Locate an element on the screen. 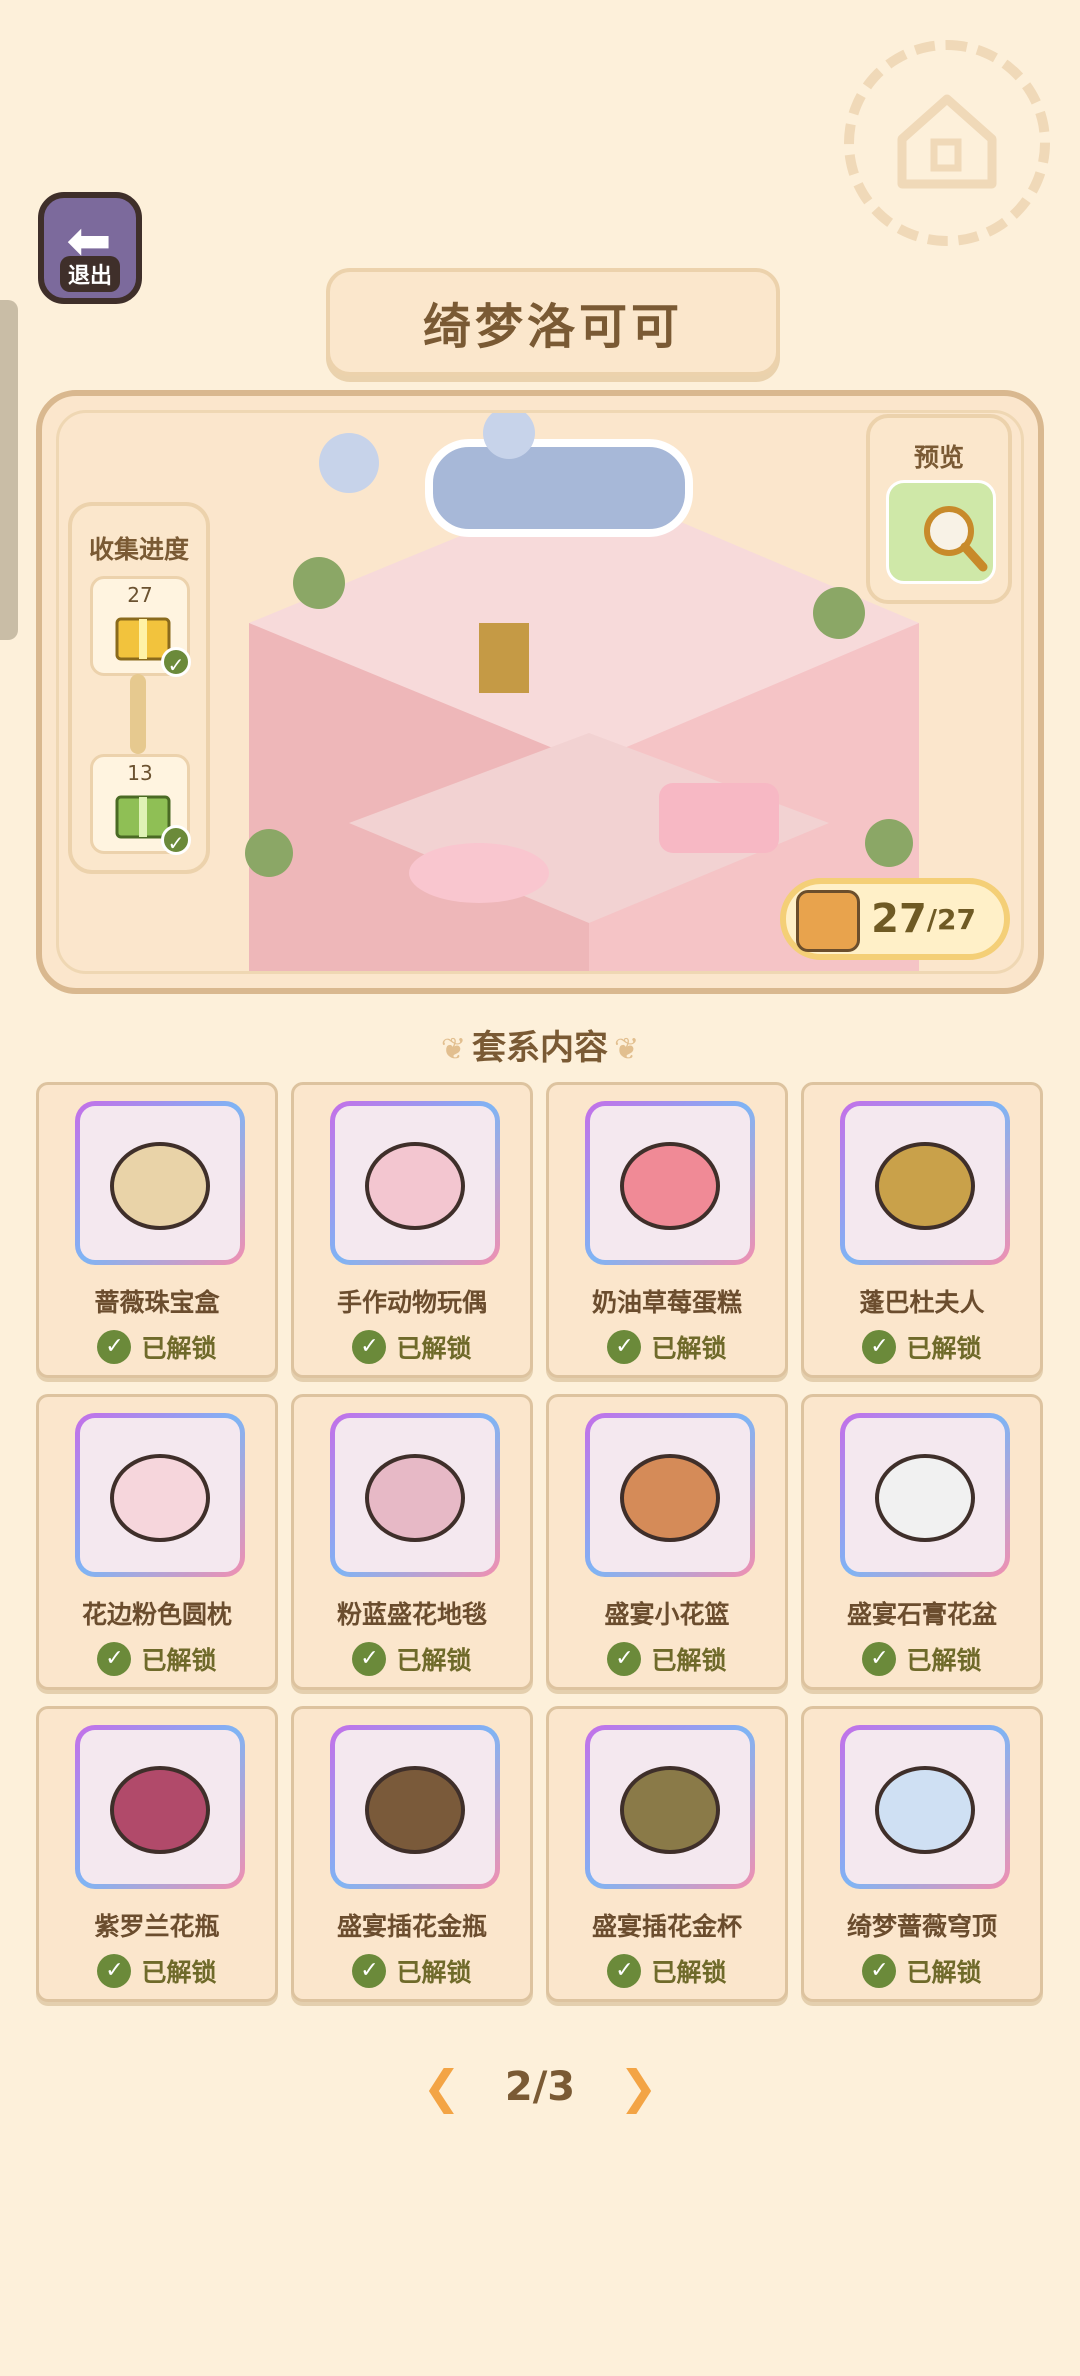  section-header: ❦ 套系内容 ❦ is located at coordinates (540, 1044).